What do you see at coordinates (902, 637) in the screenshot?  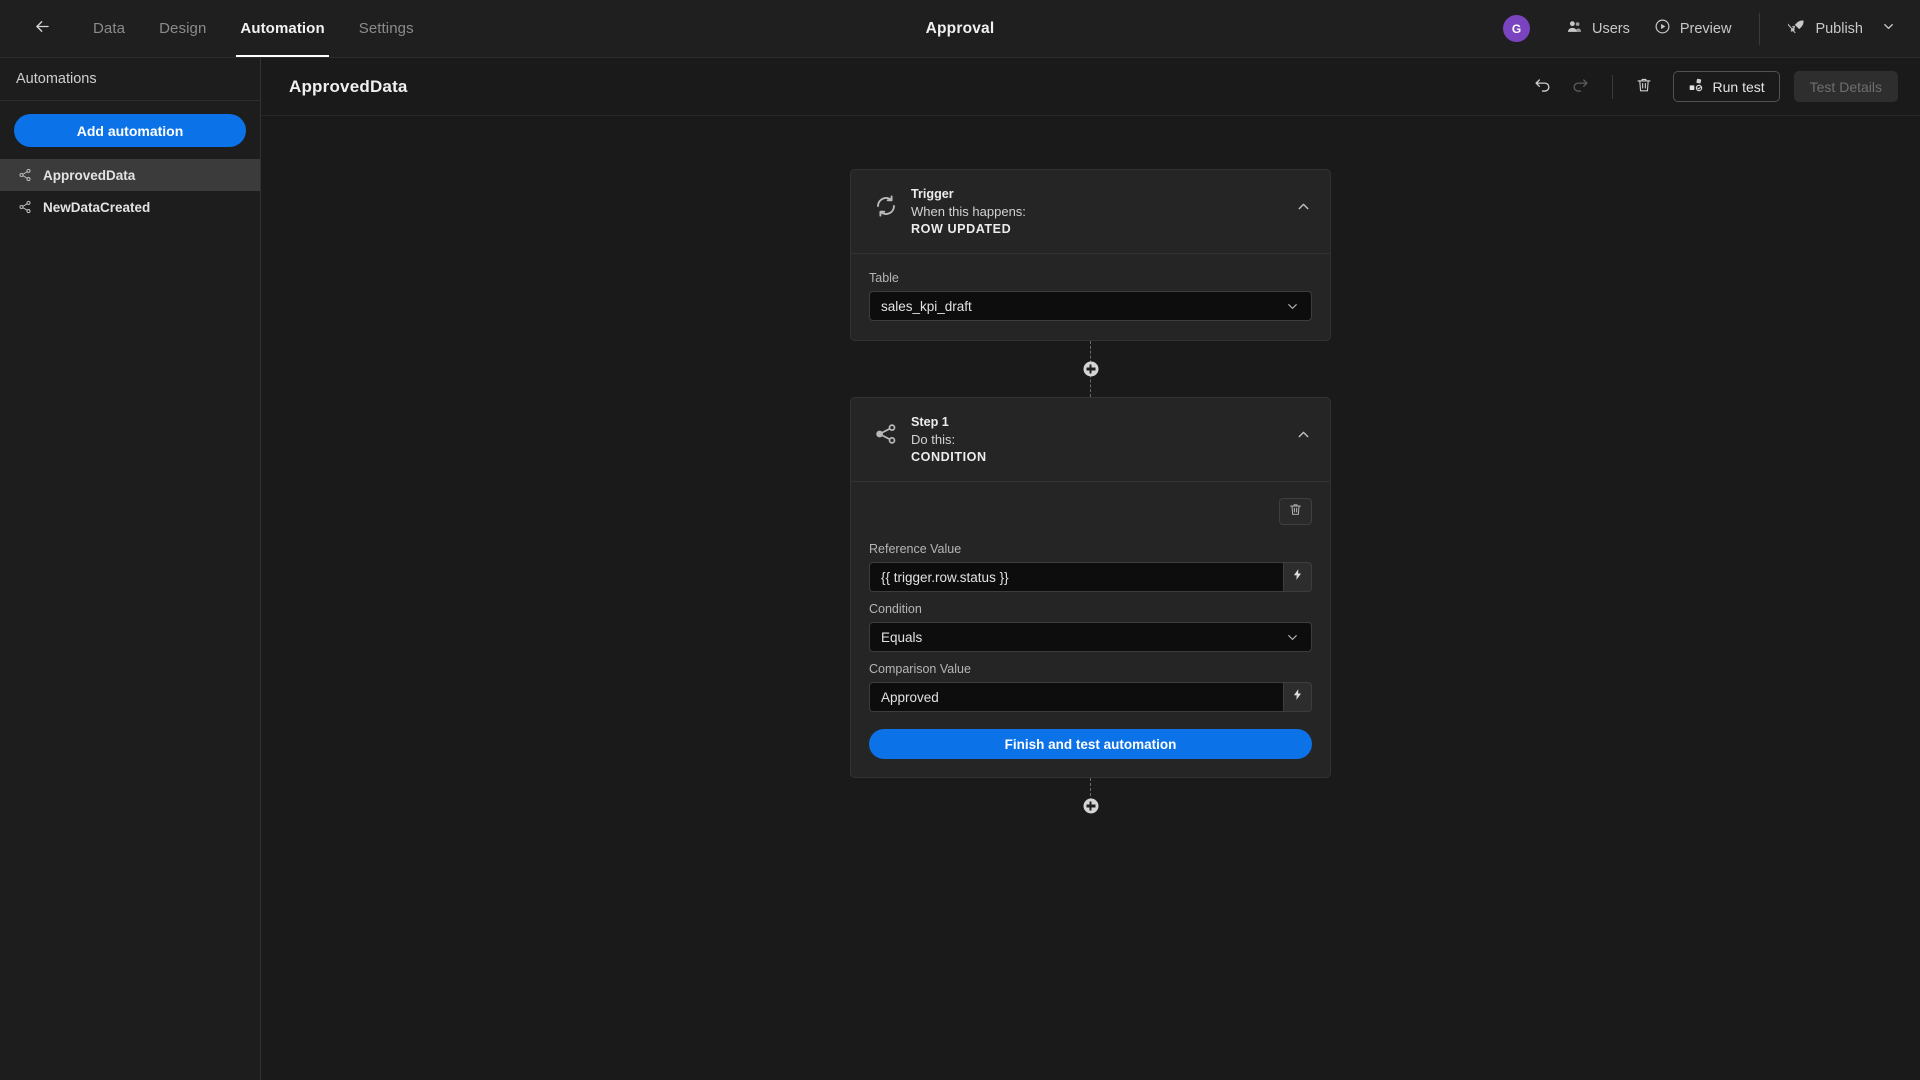 I see `condition-value: Equals` at bounding box center [902, 637].